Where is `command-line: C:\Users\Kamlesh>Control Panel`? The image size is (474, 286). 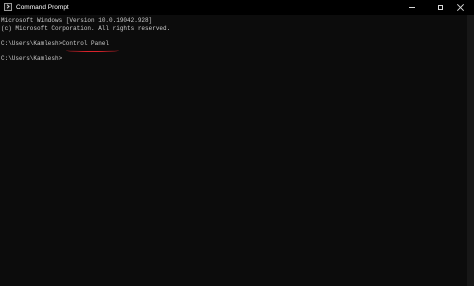 command-line: C:\Users\Kamlesh>Control Panel is located at coordinates (55, 43).